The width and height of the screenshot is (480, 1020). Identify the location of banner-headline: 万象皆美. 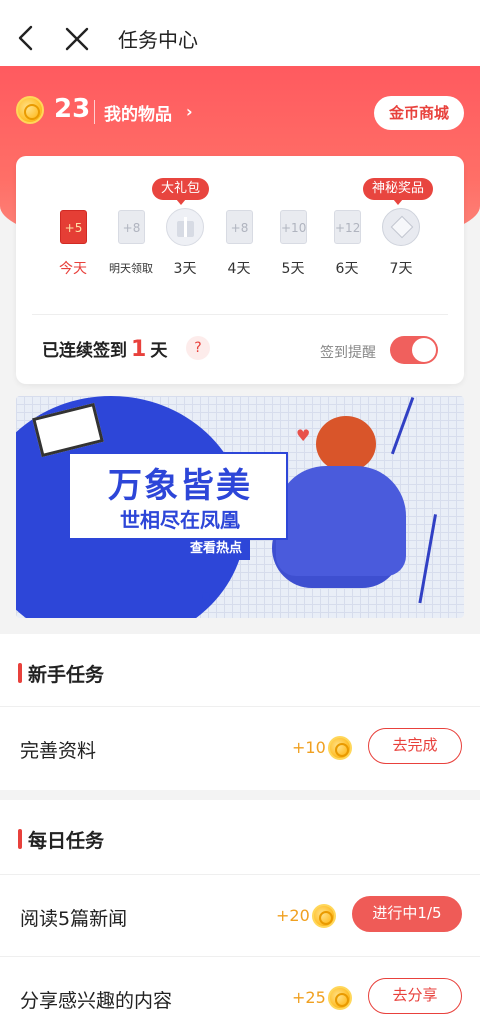
(180, 486).